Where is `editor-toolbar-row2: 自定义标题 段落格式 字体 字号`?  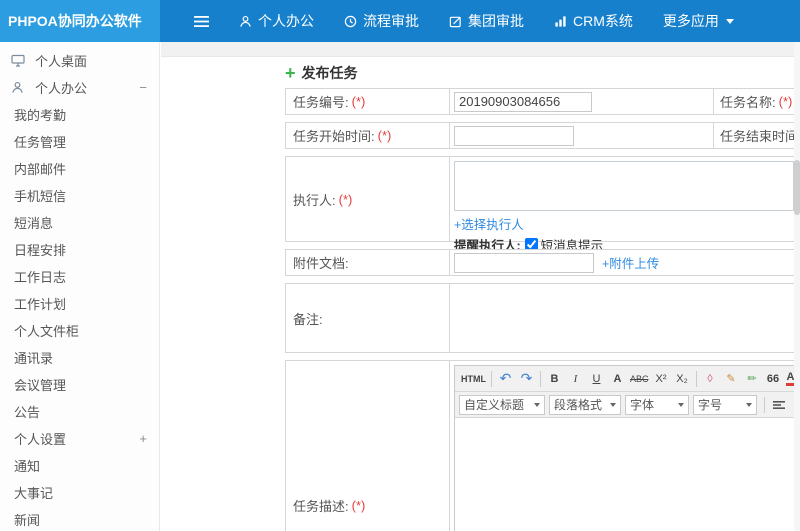 editor-toolbar-row2: 自定义标题 段落格式 字体 字号 is located at coordinates (627, 405).